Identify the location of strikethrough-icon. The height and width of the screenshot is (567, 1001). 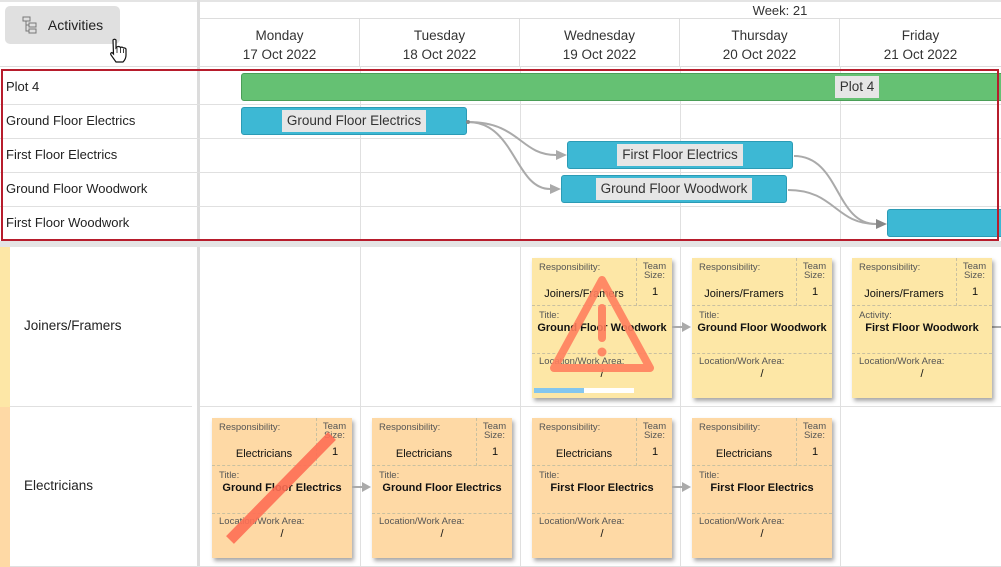
(281, 488).